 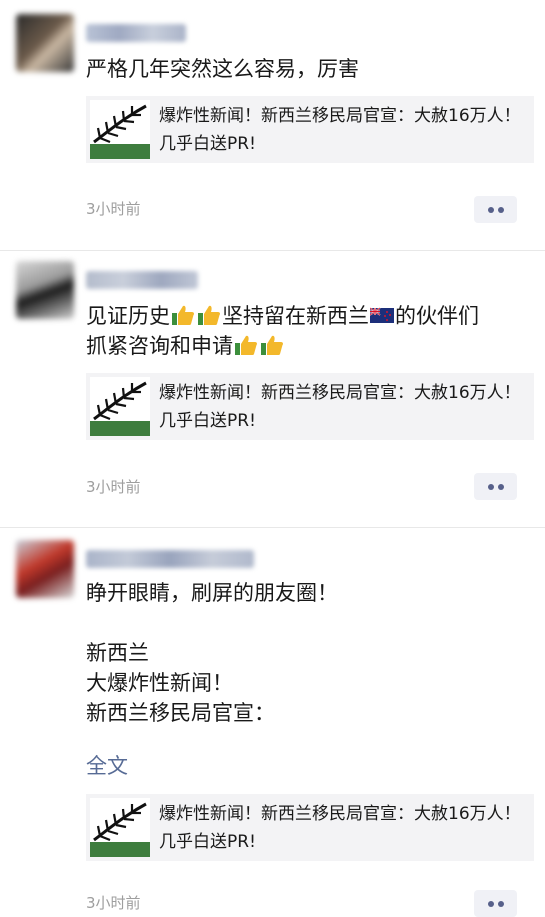 What do you see at coordinates (295, 316) in the screenshot?
I see `post-text-segment: 坚持留在新西兰` at bounding box center [295, 316].